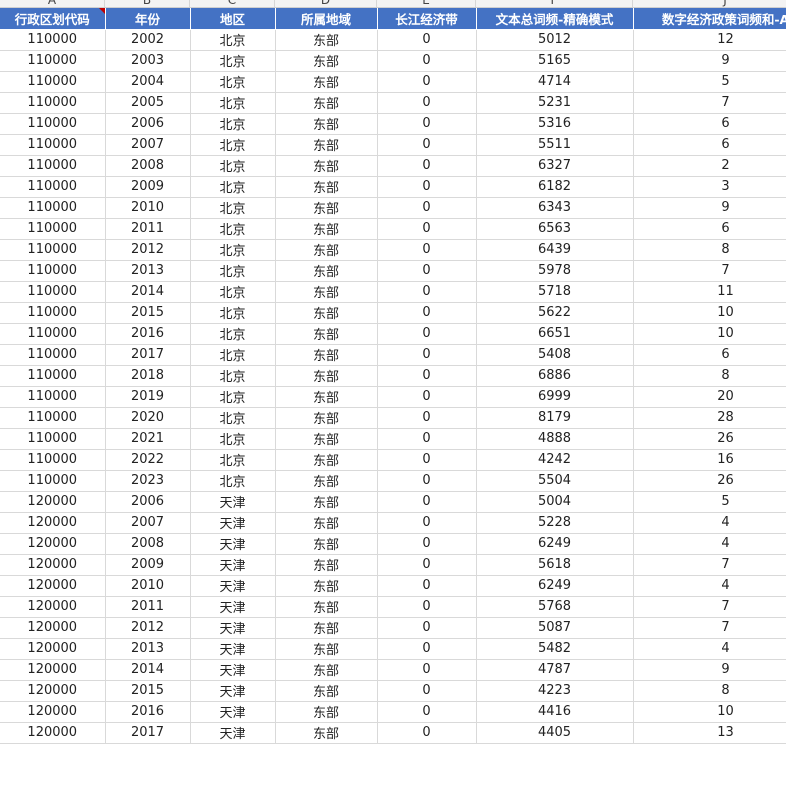 Image resolution: width=786 pixels, height=787 pixels. Describe the element at coordinates (555, 124) in the screenshot. I see `cell-col-f: 5316` at that location.